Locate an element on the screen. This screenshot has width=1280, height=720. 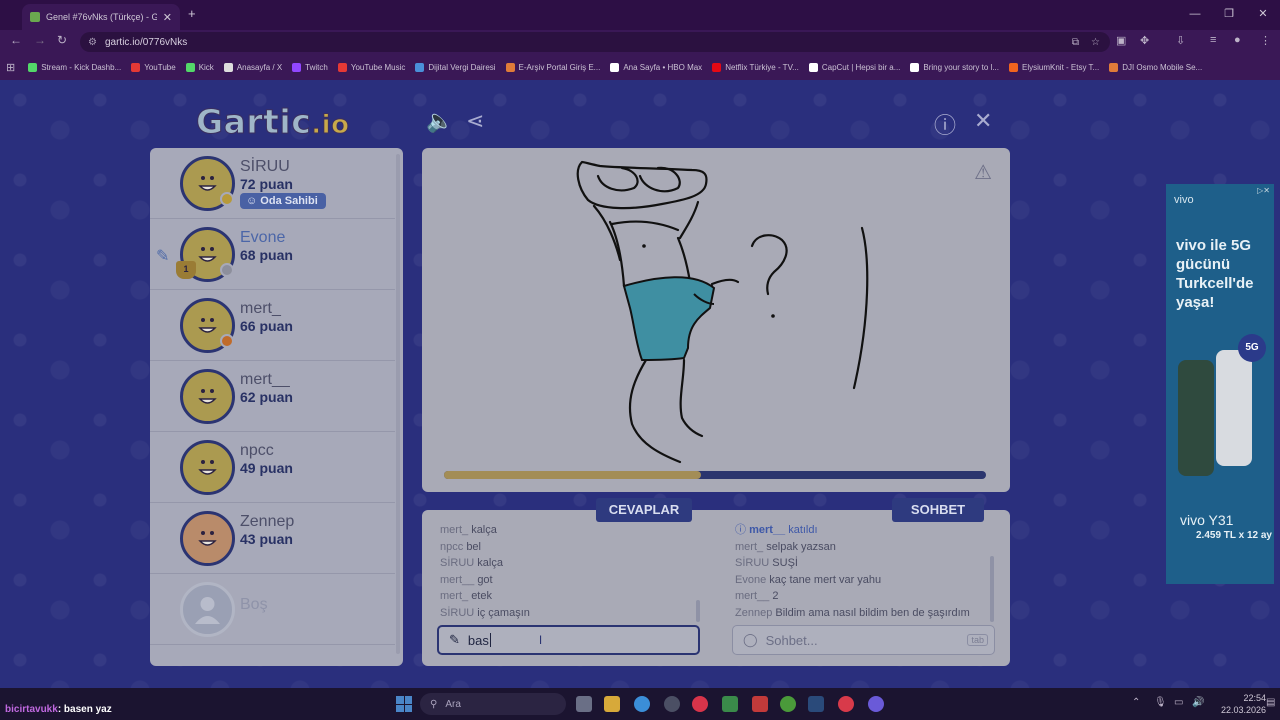
volume-icon: 🔊 is located at coordinates (1198, 702).